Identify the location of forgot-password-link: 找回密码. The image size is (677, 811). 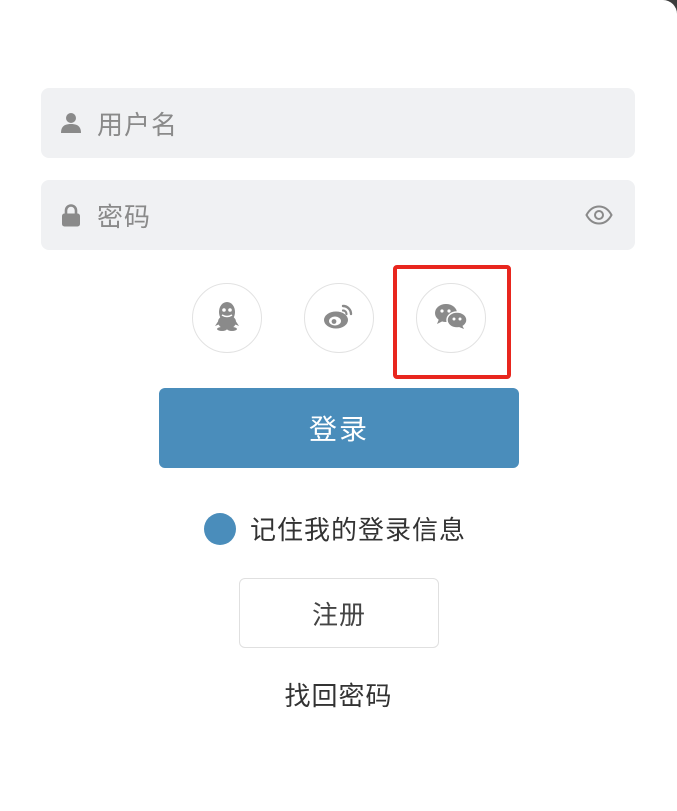
(338, 694).